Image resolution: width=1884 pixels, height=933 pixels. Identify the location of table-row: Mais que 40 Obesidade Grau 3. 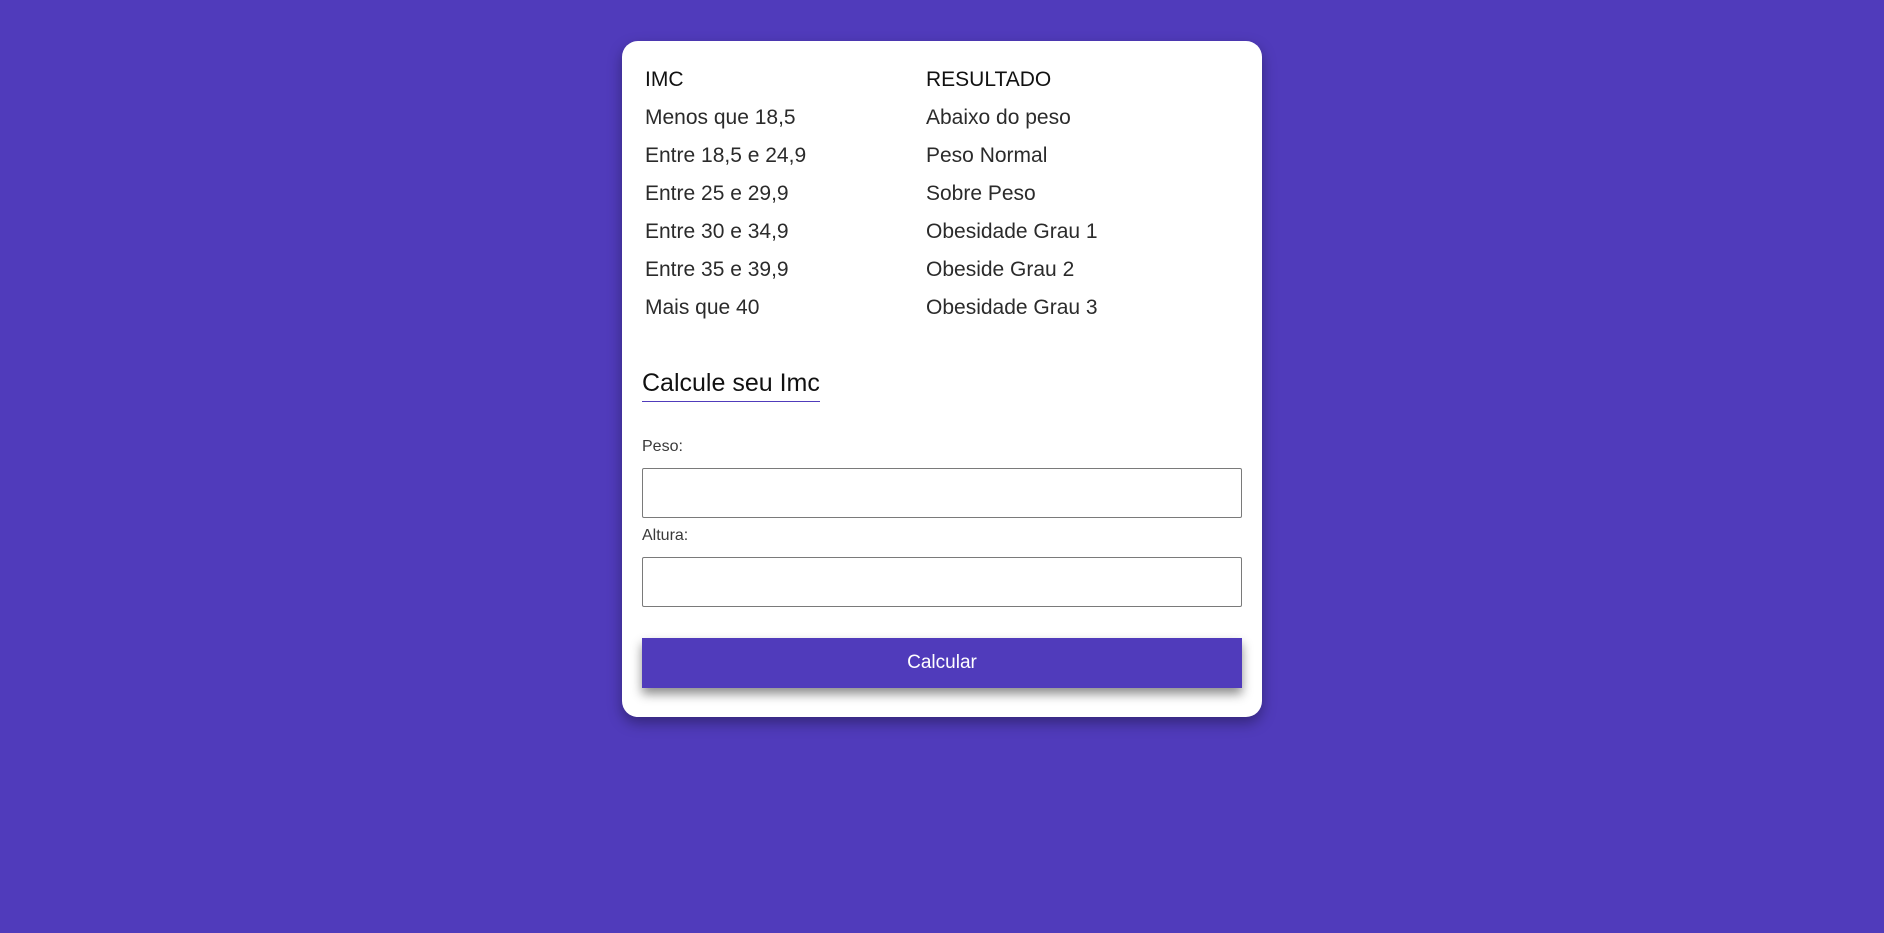
(925, 308).